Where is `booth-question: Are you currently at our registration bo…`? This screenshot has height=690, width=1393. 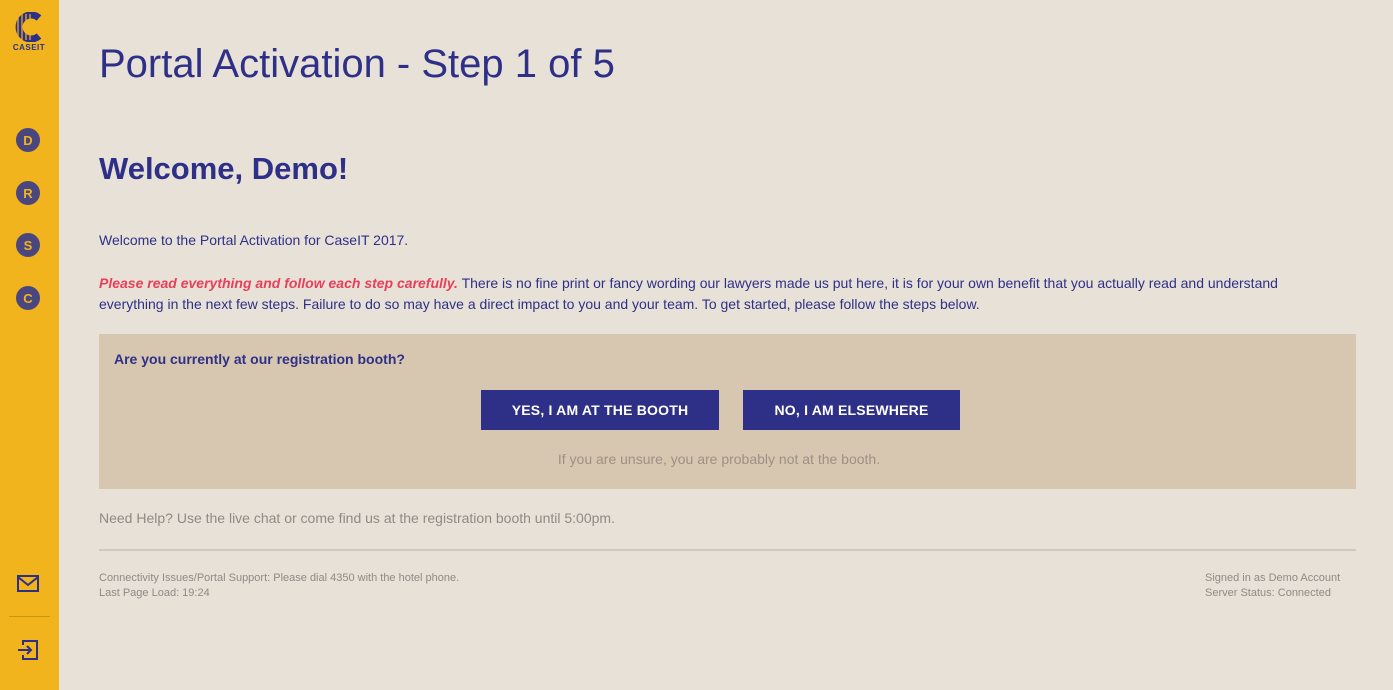
booth-question: Are you currently at our registration bo… is located at coordinates (259, 359).